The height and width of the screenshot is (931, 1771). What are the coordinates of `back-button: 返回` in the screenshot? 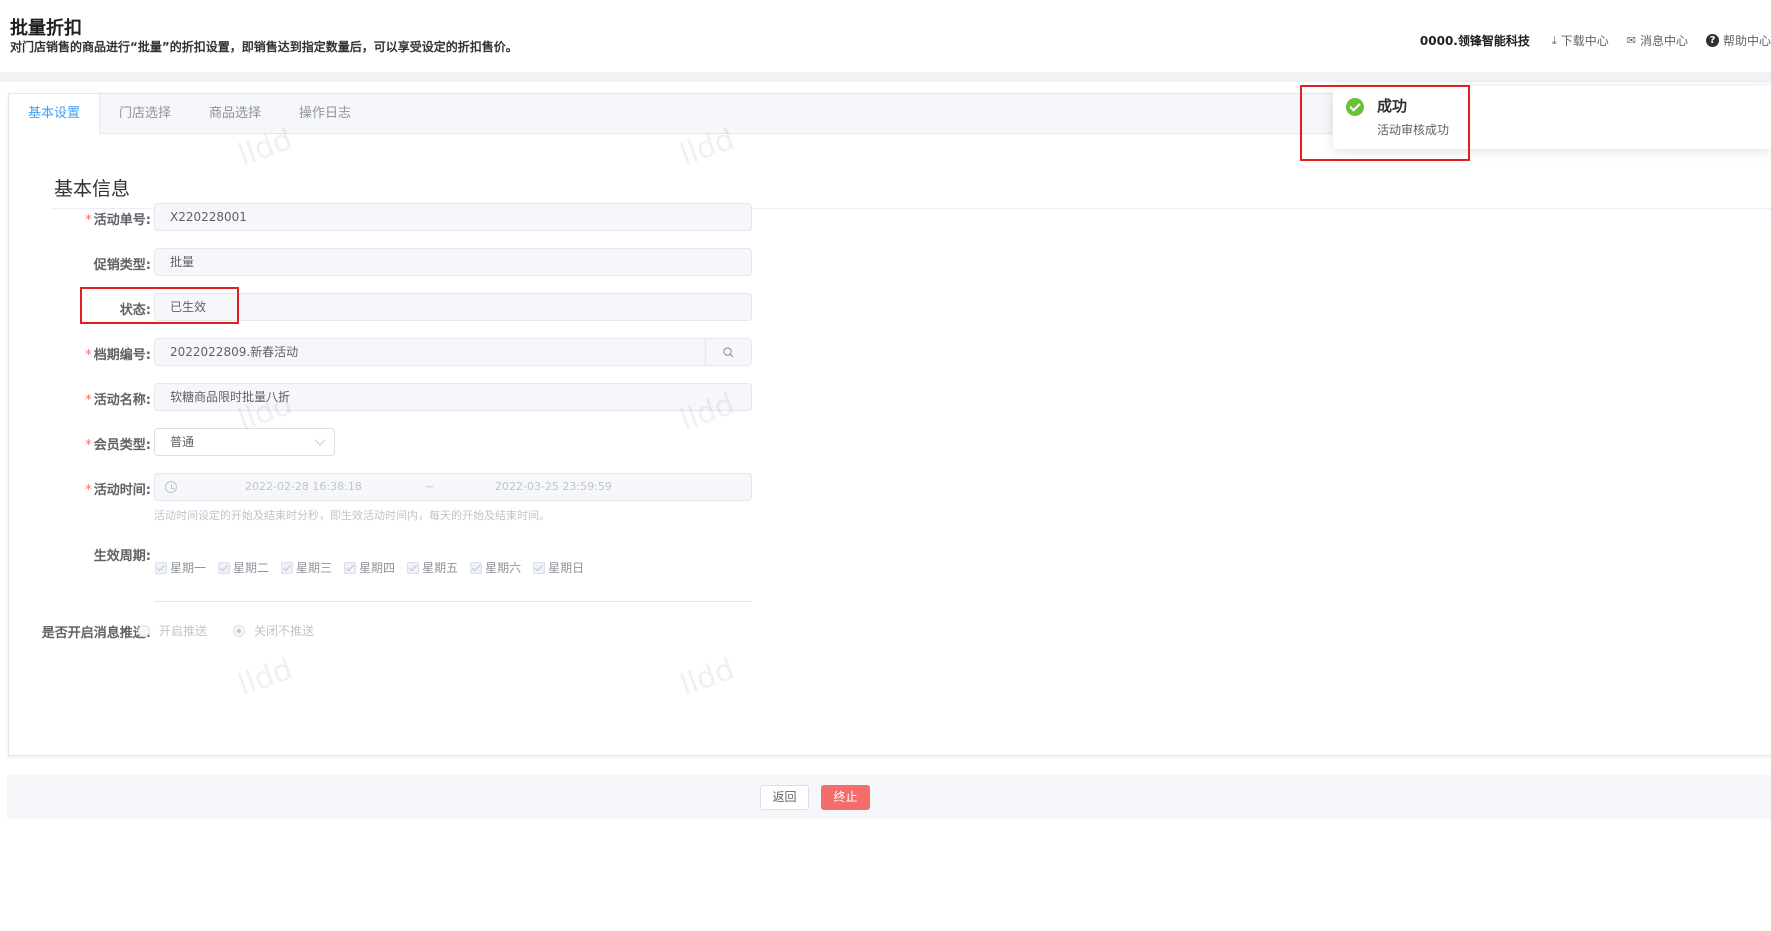 It's located at (784, 797).